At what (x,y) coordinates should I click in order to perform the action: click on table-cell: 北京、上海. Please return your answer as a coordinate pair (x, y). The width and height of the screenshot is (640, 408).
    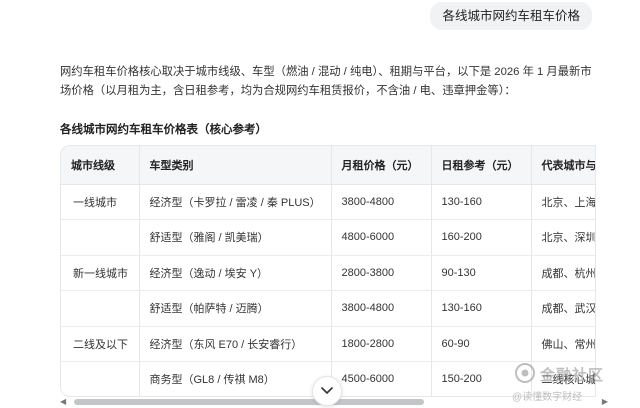
    Looking at the image, I should click on (563, 202).